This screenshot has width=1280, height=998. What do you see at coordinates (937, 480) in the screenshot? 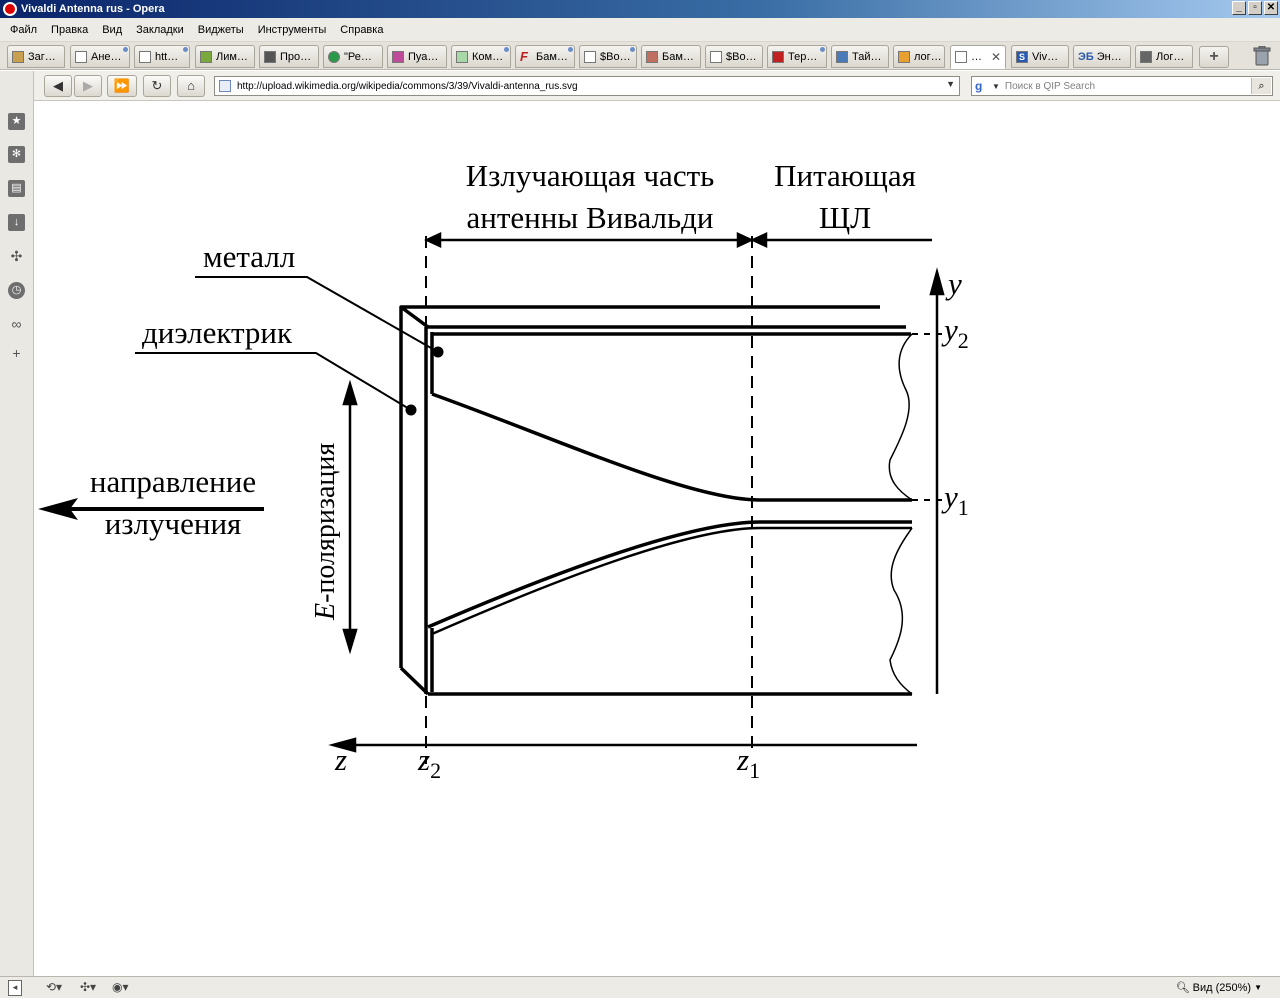
I see `y-axis` at bounding box center [937, 480].